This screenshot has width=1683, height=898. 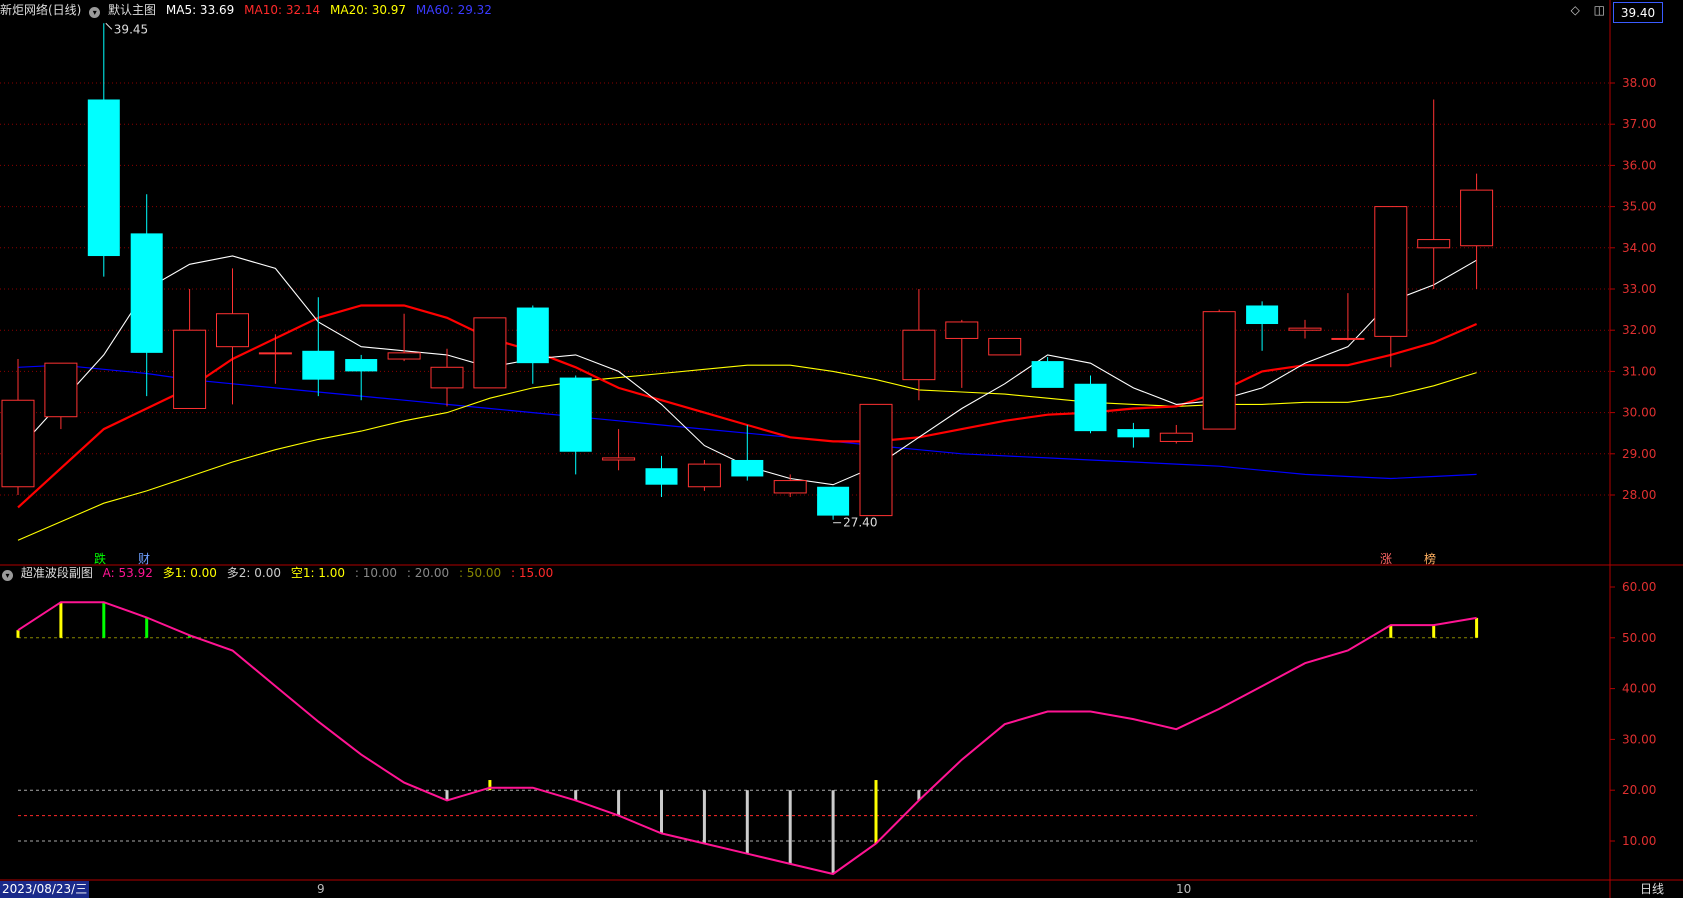 I want to click on ref50-label: : 50.00, so click(x=480, y=573).